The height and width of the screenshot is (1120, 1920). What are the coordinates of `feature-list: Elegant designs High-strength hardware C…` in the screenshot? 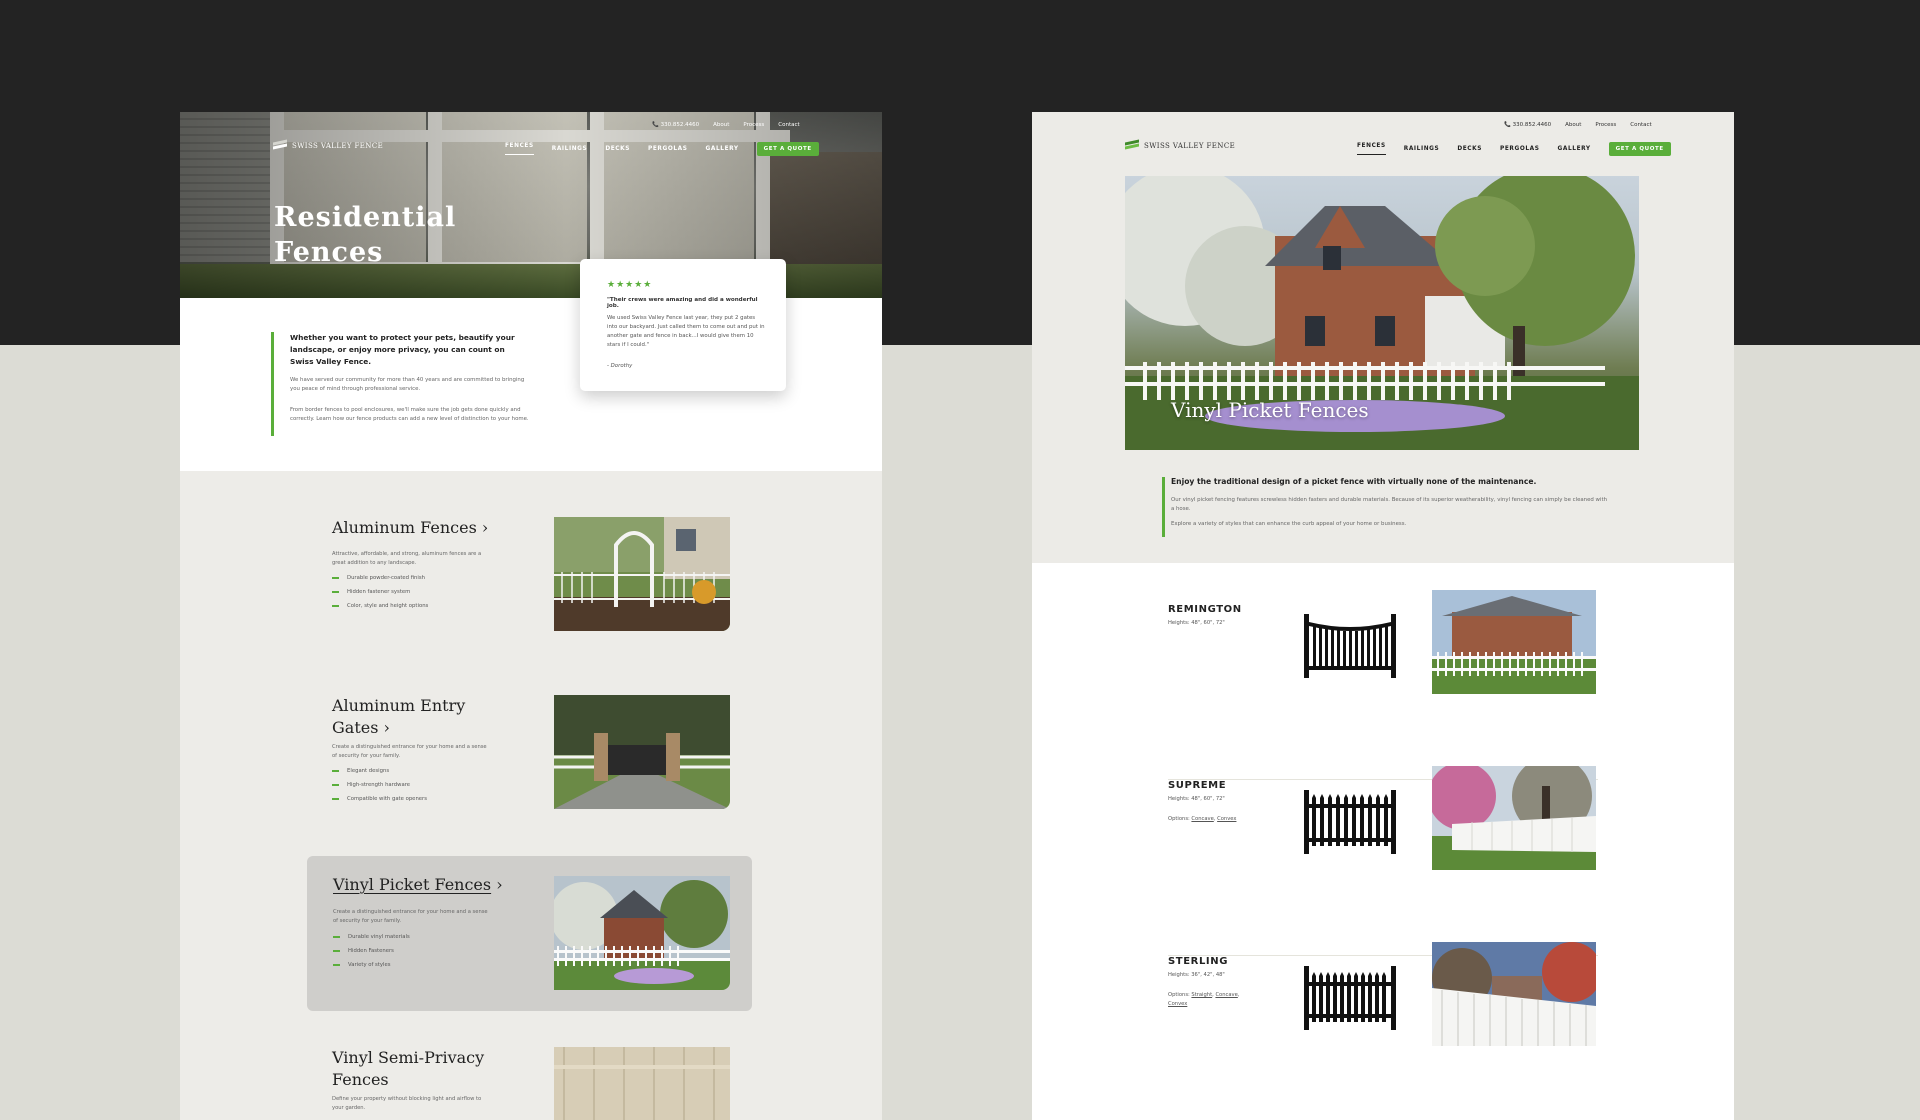 It's located at (379, 785).